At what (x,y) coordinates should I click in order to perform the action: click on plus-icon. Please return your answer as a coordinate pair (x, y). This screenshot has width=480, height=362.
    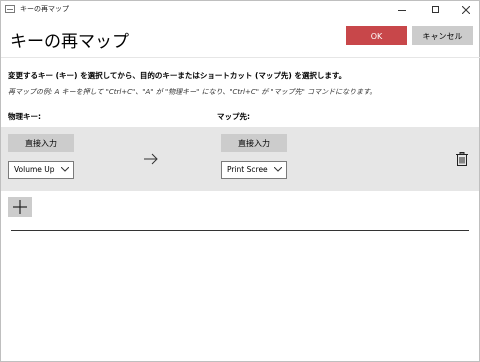
    Looking at the image, I should click on (20, 207).